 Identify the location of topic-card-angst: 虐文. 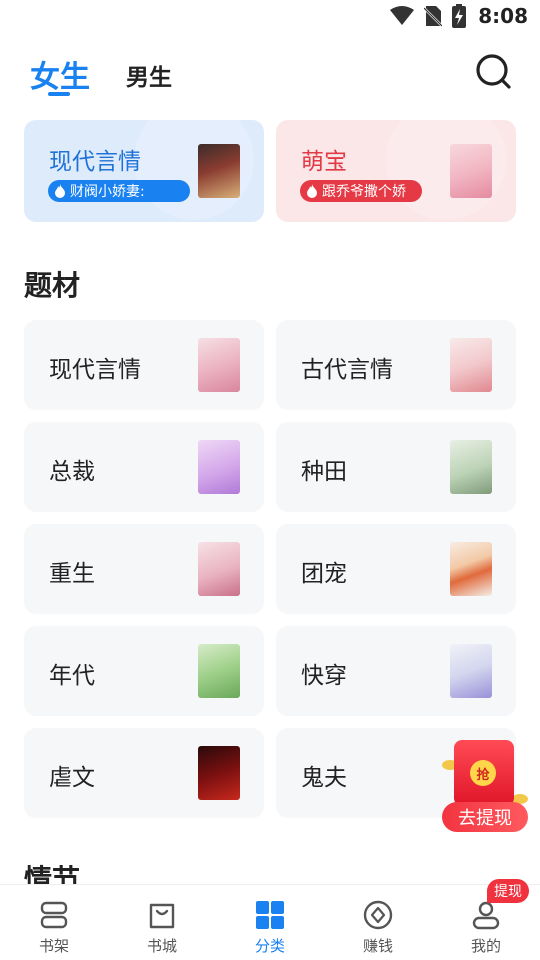
(144, 773).